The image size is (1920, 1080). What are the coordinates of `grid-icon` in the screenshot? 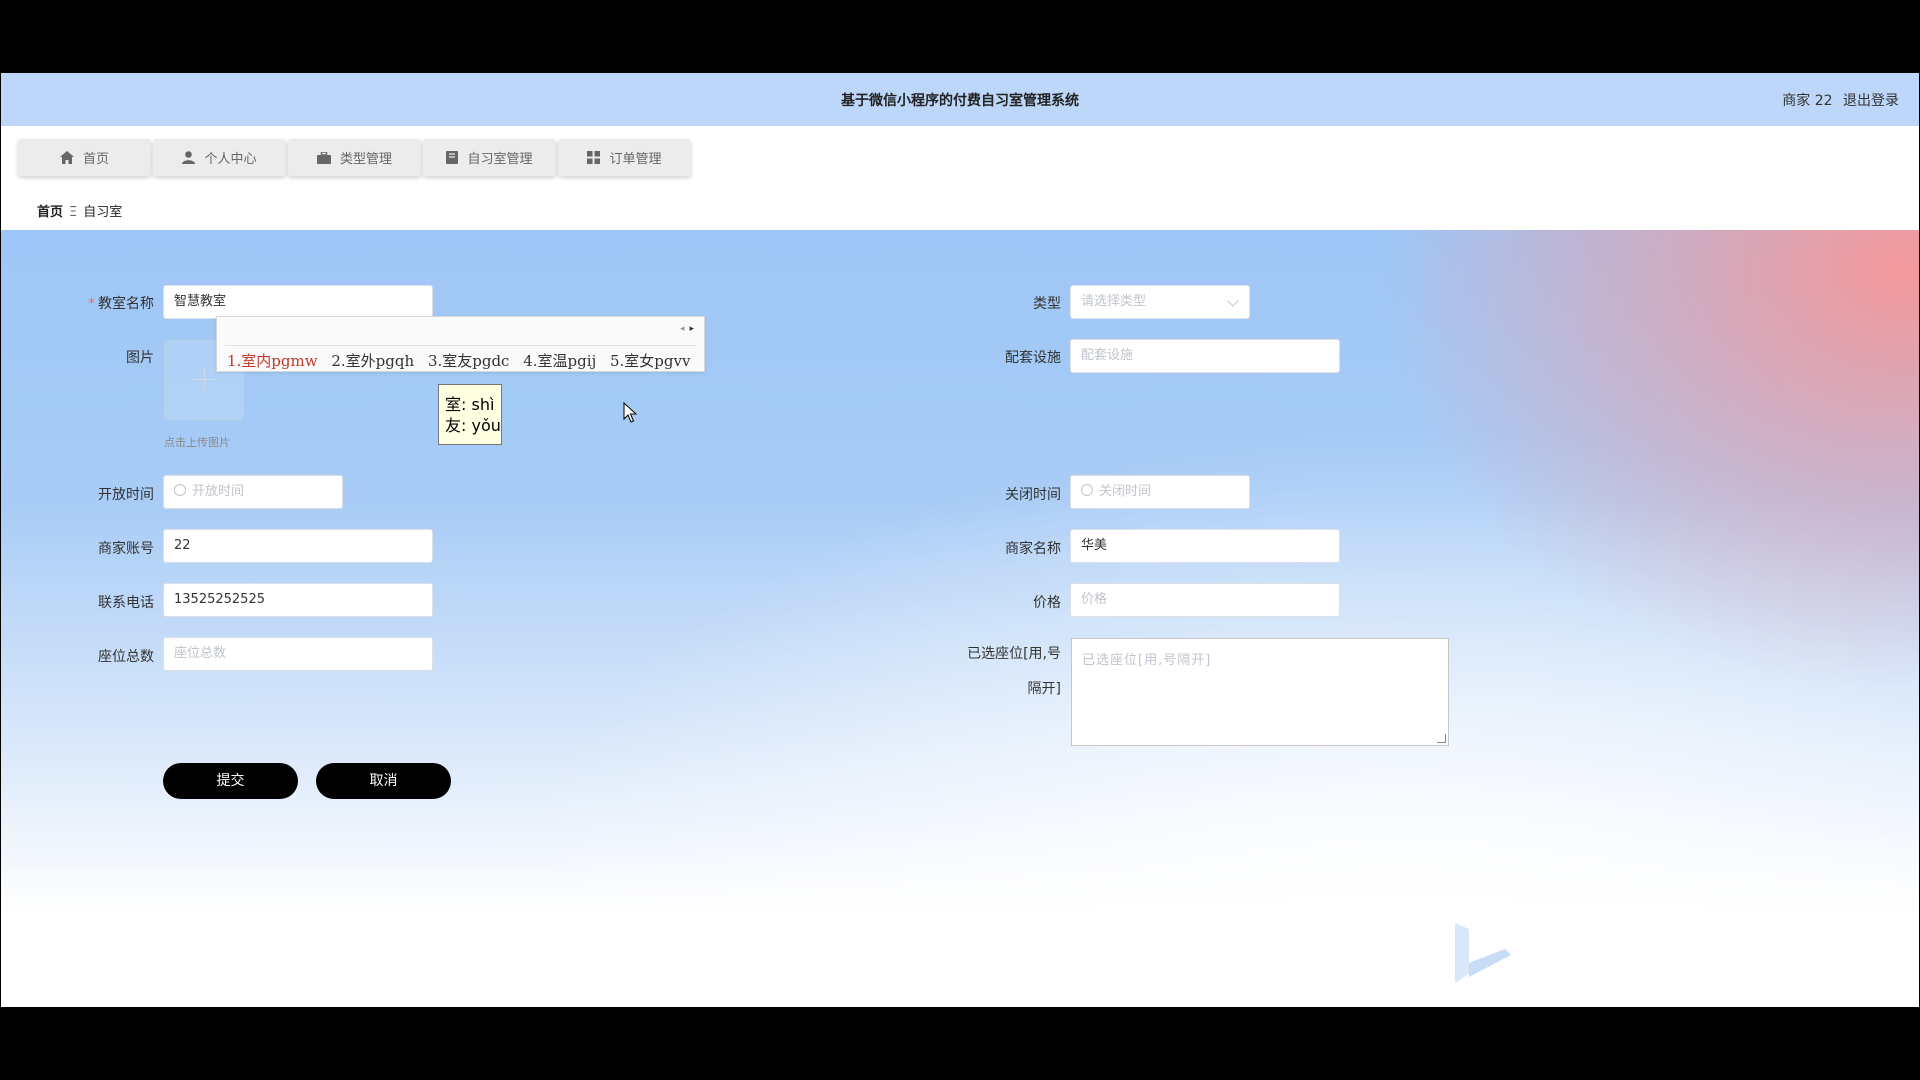 It's located at (594, 157).